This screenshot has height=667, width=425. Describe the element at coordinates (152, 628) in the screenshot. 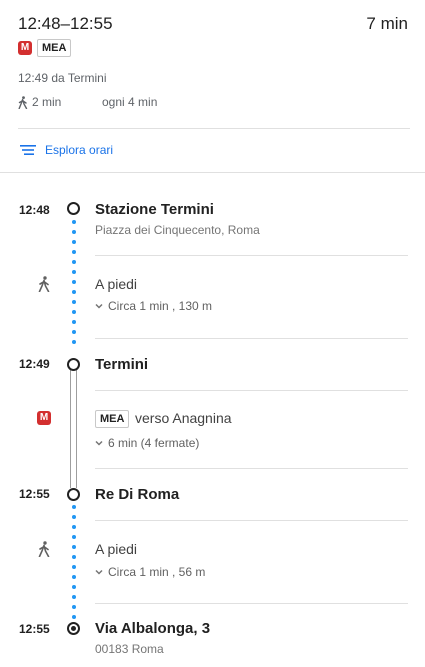

I see `destination-name: Via Albalonga, 3` at that location.